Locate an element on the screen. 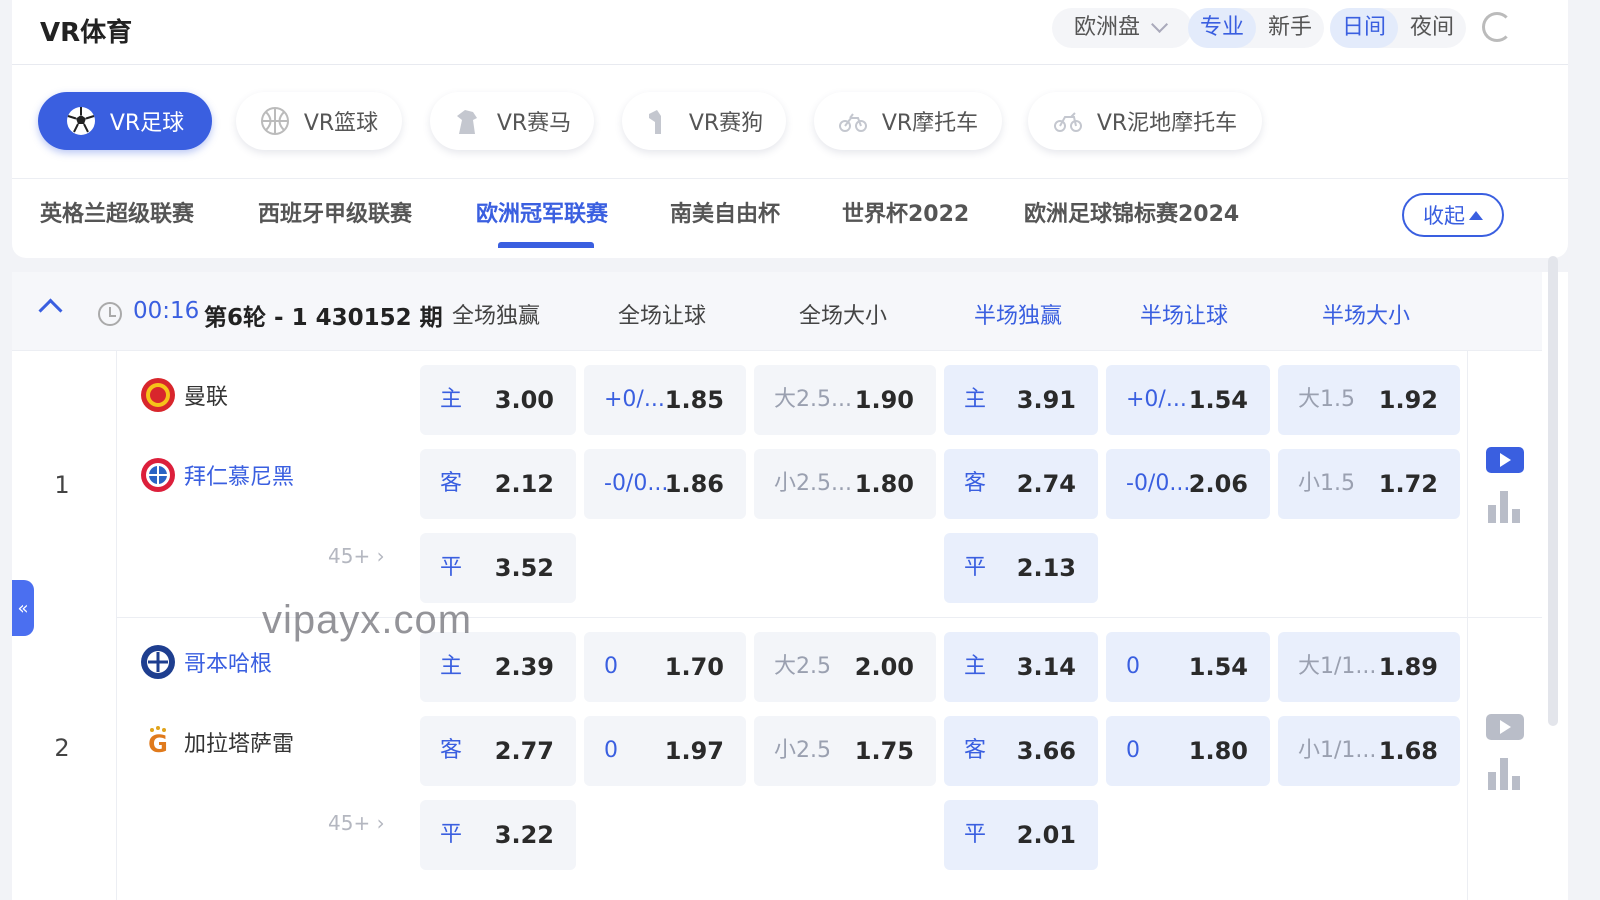 The image size is (1600, 900). odds-value: 2.13 is located at coordinates (1046, 568).